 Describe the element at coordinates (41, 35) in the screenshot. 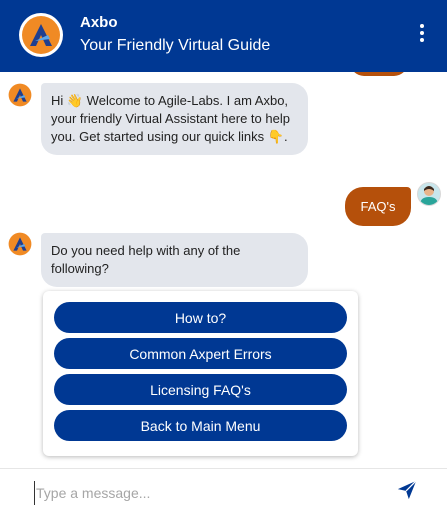

I see `axbo-logo-icon` at that location.